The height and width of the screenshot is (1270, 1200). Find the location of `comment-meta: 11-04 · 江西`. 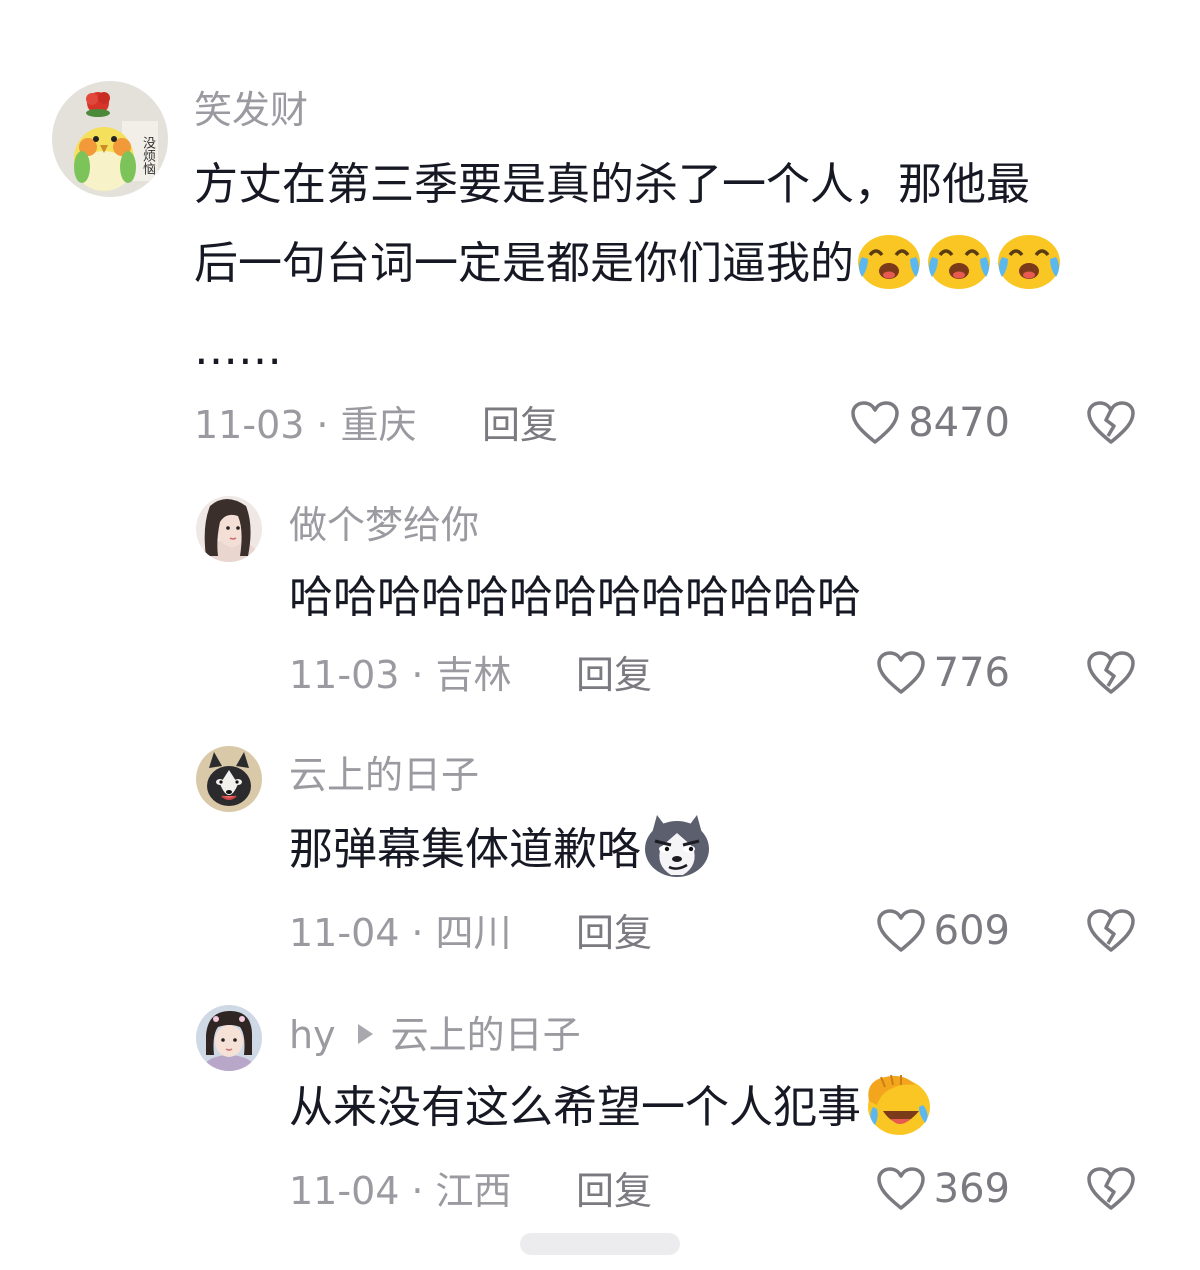

comment-meta: 11-04 · 江西 is located at coordinates (400, 1191).